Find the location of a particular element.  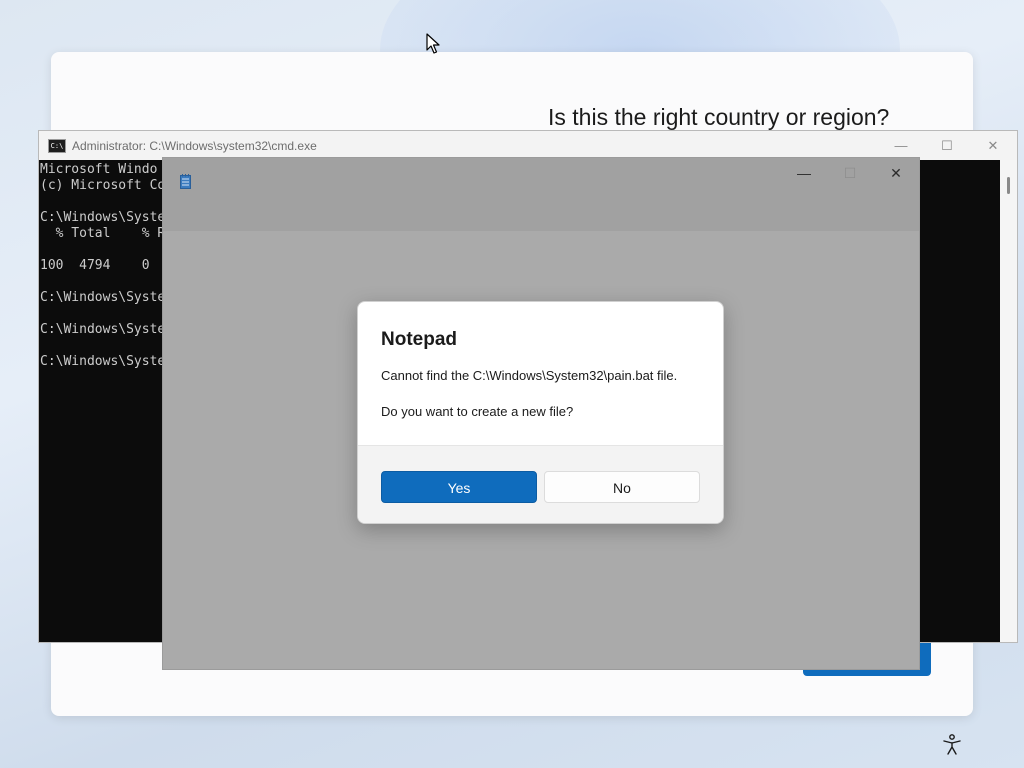

accessibility-icon is located at coordinates (952, 744).